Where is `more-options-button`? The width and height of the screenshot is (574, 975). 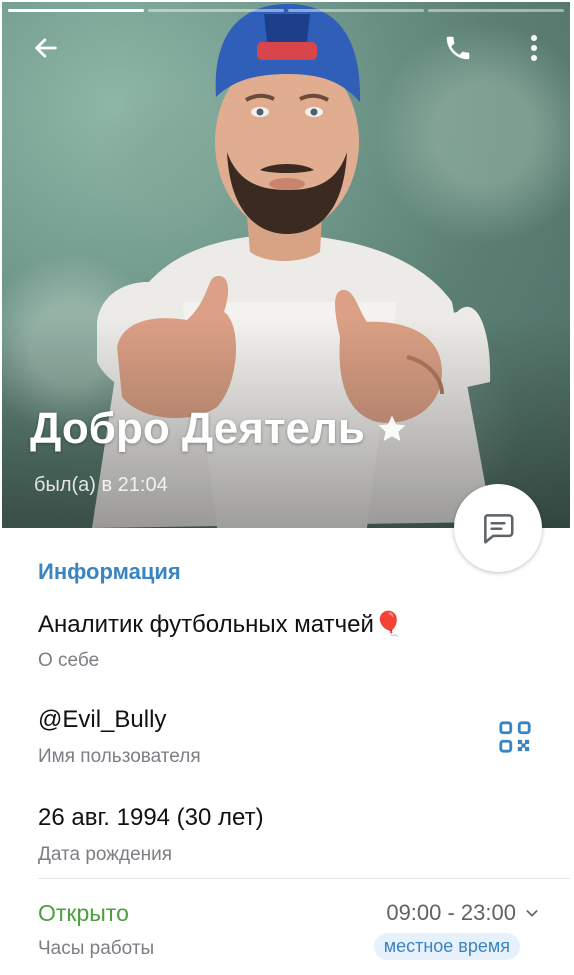 more-options-button is located at coordinates (534, 48).